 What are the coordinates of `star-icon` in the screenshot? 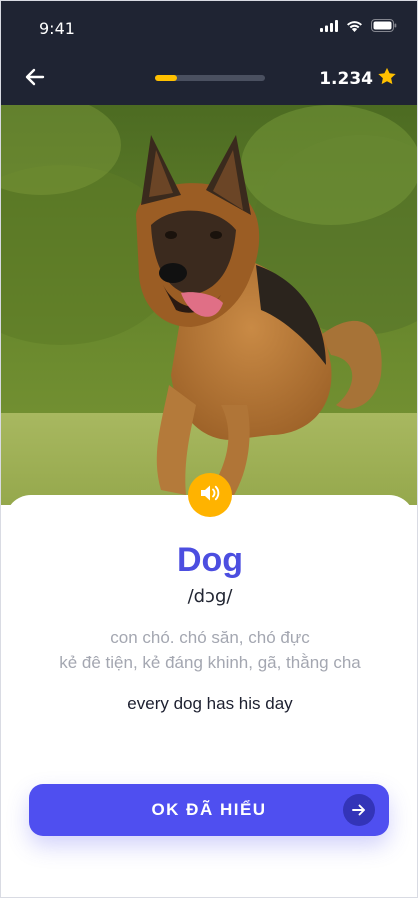 It's located at (387, 79).